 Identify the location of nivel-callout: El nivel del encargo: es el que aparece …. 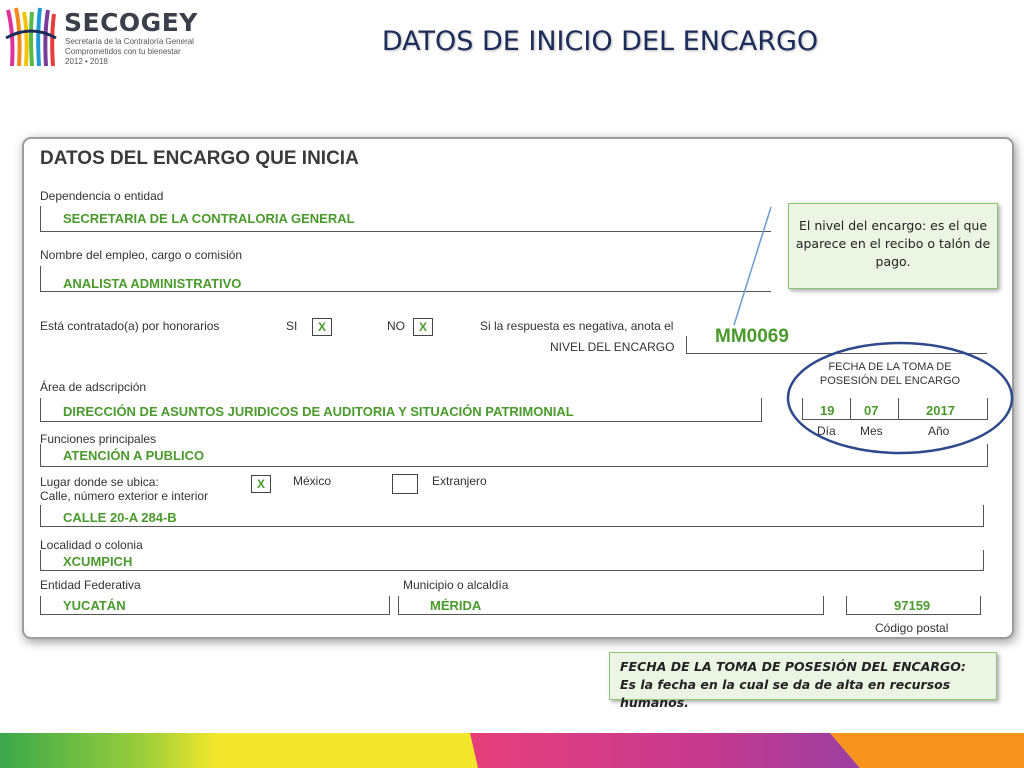
(893, 246).